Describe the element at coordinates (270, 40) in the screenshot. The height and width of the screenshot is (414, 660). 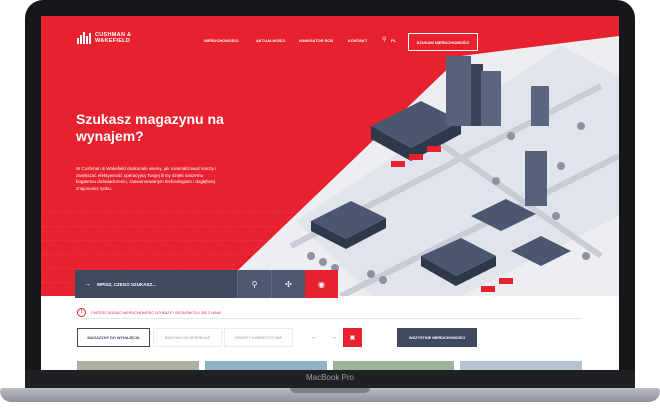
I see `nav-aktualnosci: AKTUALNOŚCI` at that location.